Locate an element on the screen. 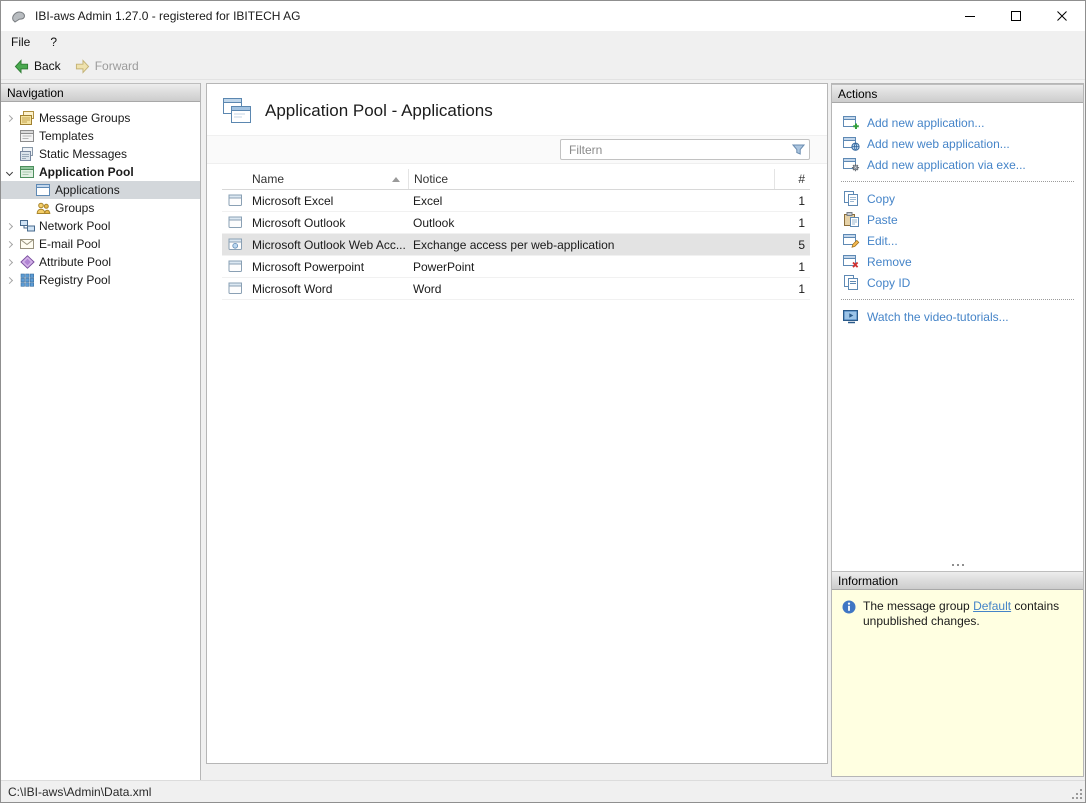  maximize-button is located at coordinates (1016, 16).